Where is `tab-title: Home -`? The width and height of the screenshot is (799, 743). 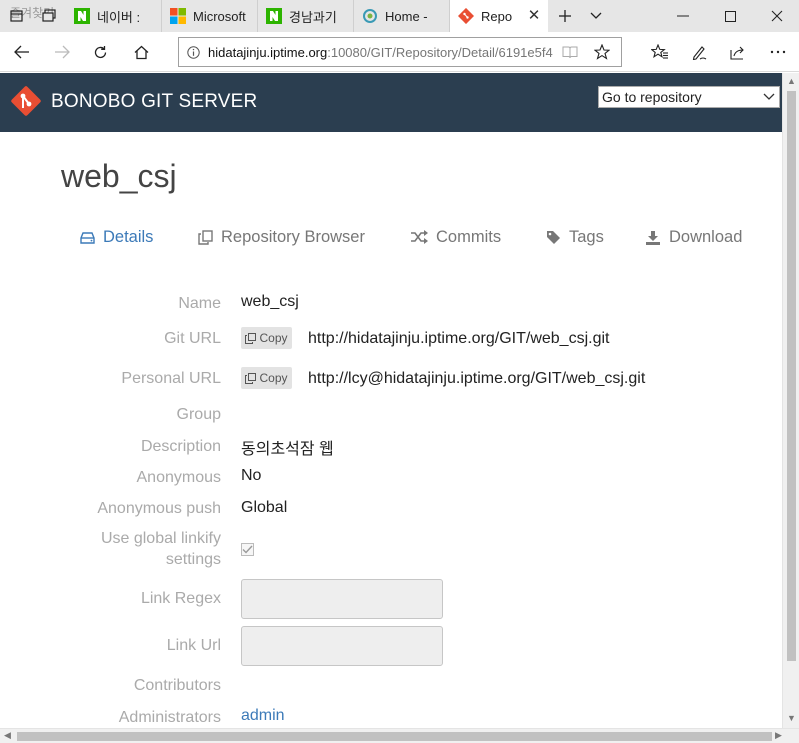 tab-title: Home - is located at coordinates (406, 16).